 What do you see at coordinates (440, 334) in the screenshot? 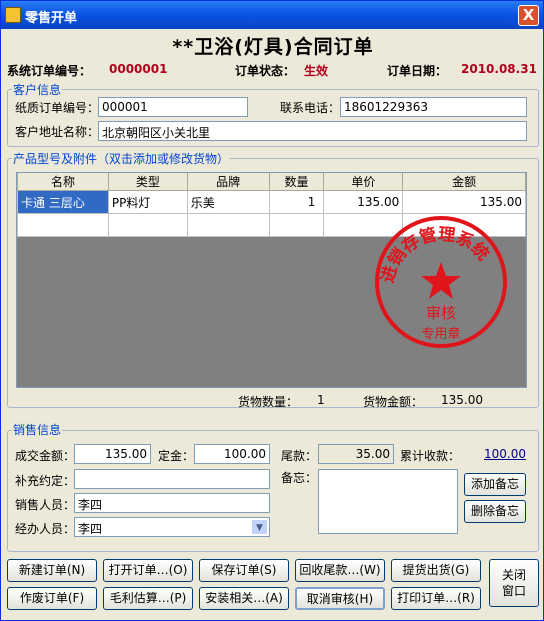
I see `stamp-bottom-text: 专用章` at bounding box center [440, 334].